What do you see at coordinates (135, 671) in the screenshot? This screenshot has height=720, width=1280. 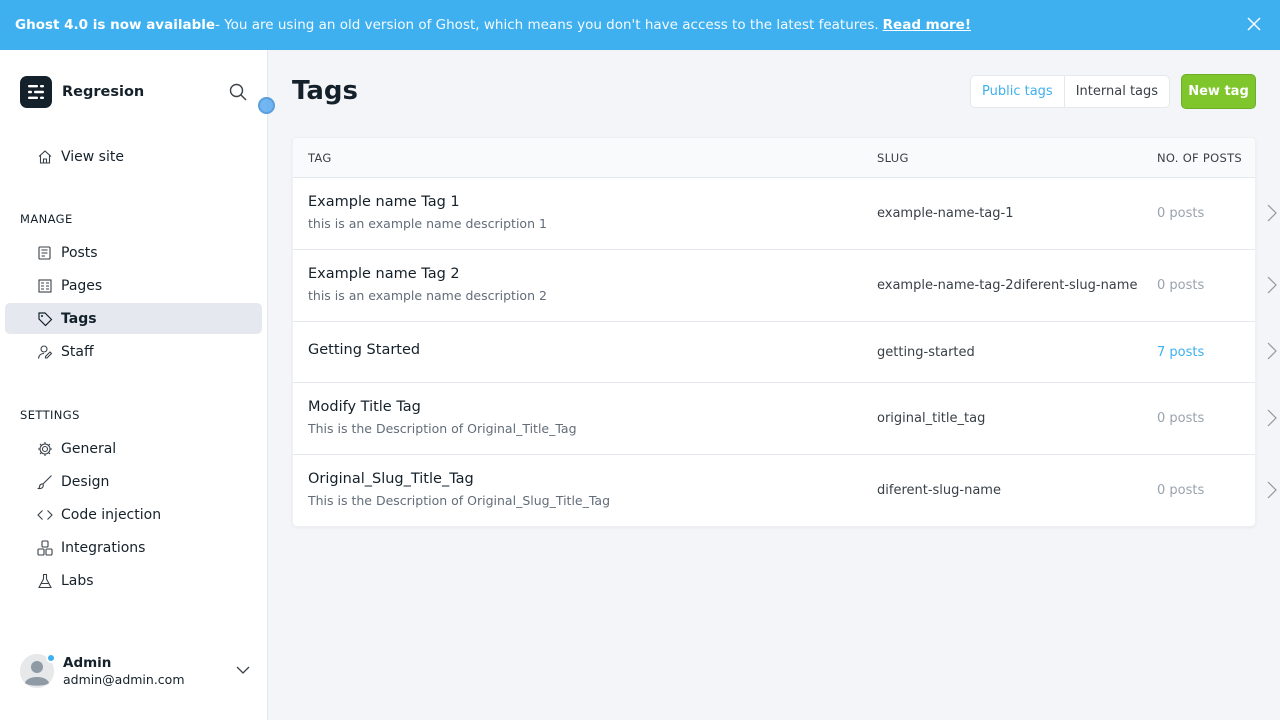 I see `user-menu: Admin admin@admin.com` at bounding box center [135, 671].